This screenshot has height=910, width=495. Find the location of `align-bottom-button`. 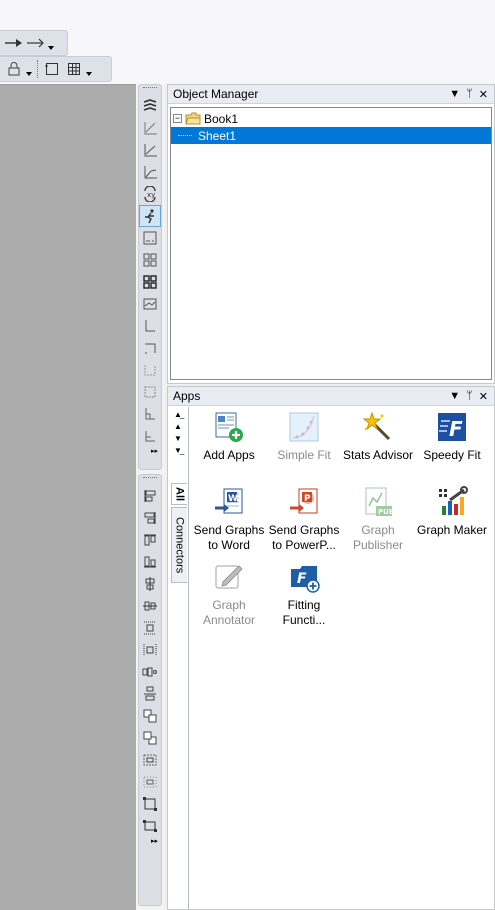

align-bottom-button is located at coordinates (150, 562).